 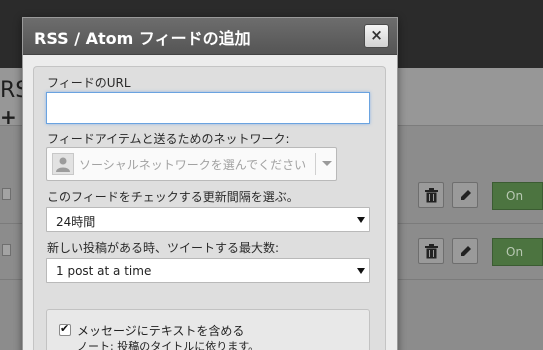 I want to click on include-text-option: ✔ メッセージにテキストを含める ノート: 投稿のタイトルに依ります。, so click(x=208, y=329).